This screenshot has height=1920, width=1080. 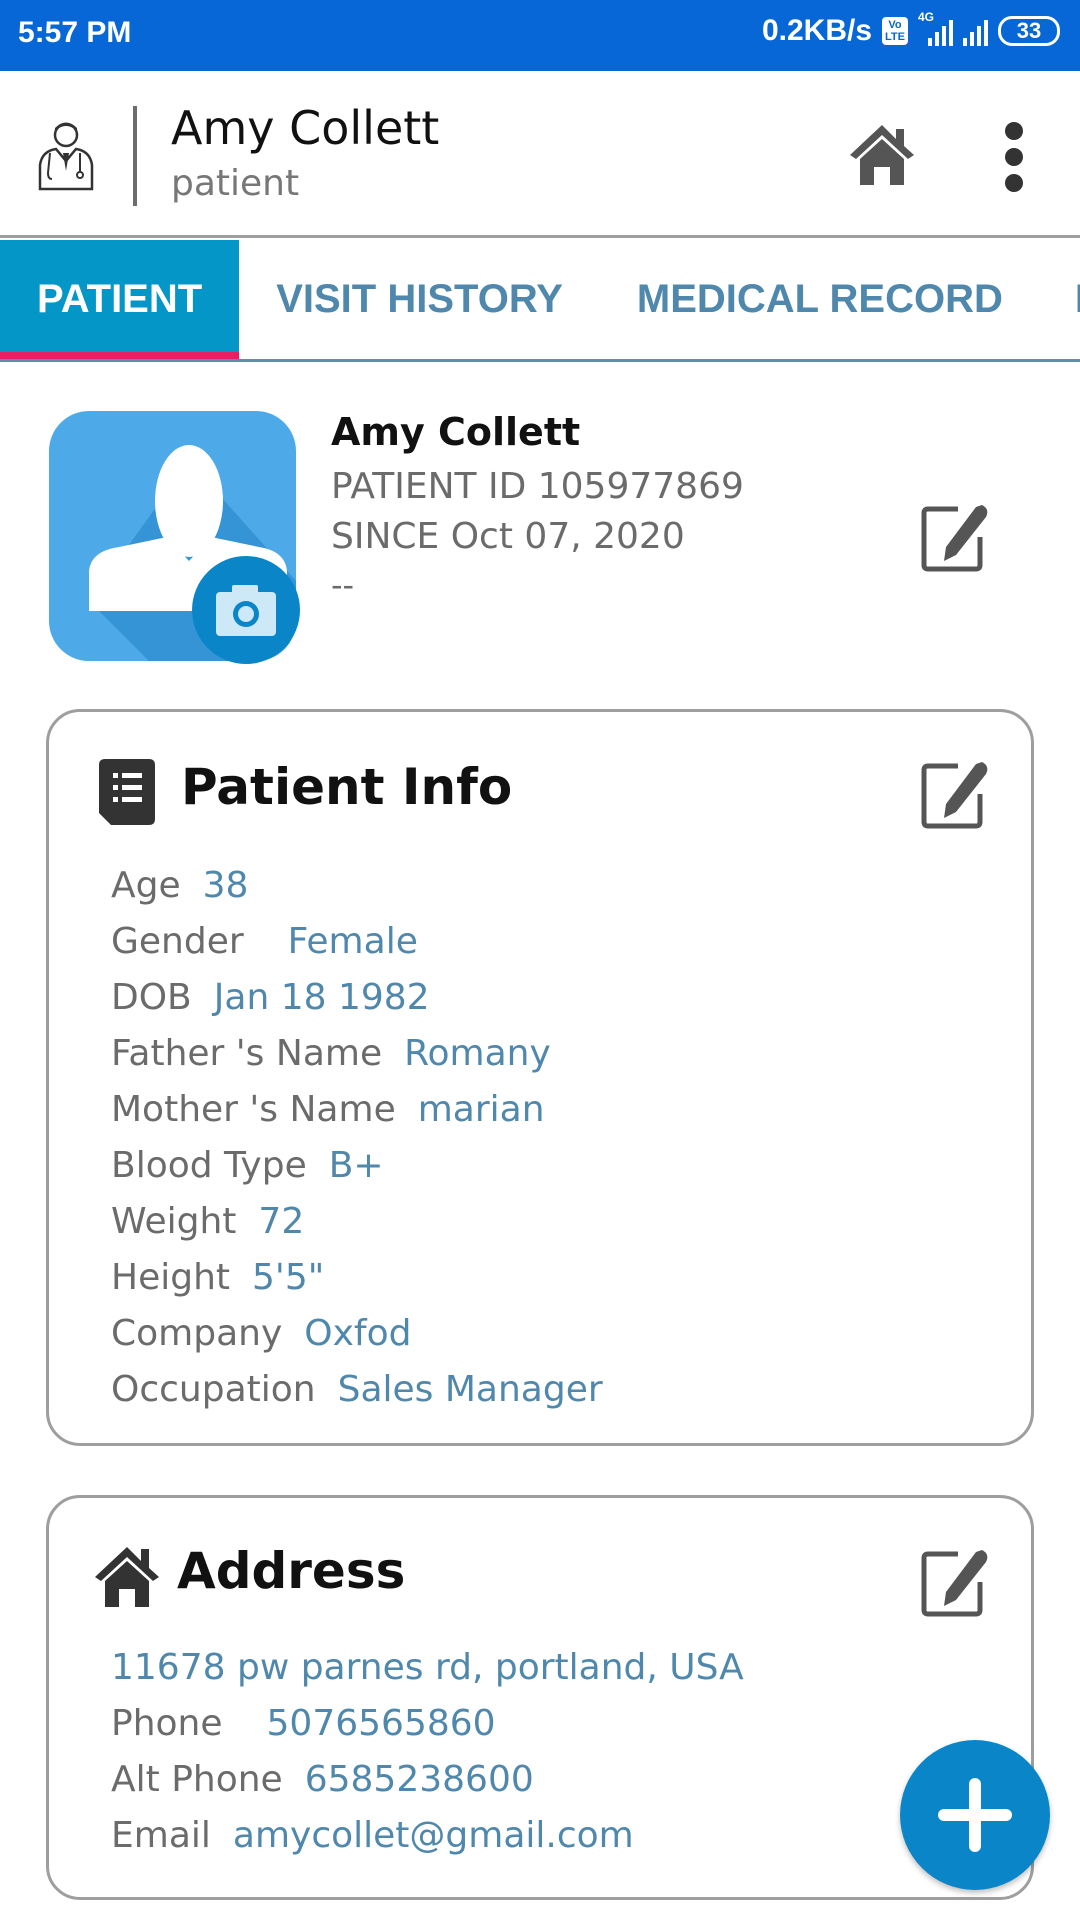 What do you see at coordinates (146, 885) in the screenshot?
I see `field-label: Age` at bounding box center [146, 885].